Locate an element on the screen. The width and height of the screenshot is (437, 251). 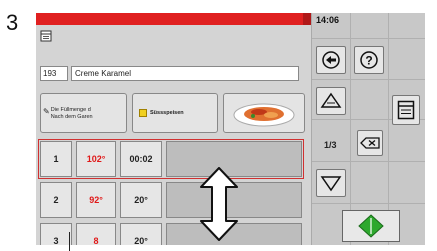
status-bar-end is located at coordinates (307, 19).